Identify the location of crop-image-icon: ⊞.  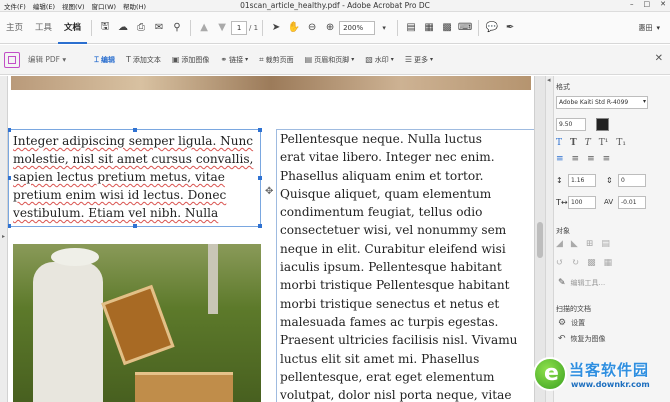
(590, 244).